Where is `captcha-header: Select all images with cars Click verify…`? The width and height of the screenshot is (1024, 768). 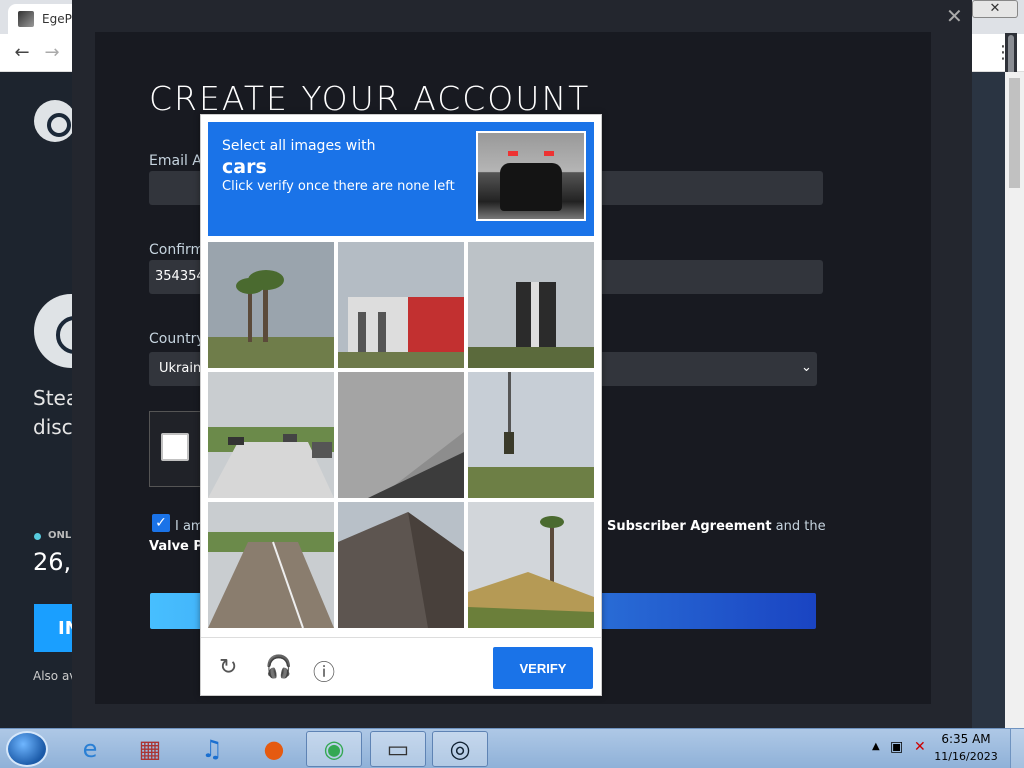
captcha-header: Select all images with cars Click verify… is located at coordinates (401, 179).